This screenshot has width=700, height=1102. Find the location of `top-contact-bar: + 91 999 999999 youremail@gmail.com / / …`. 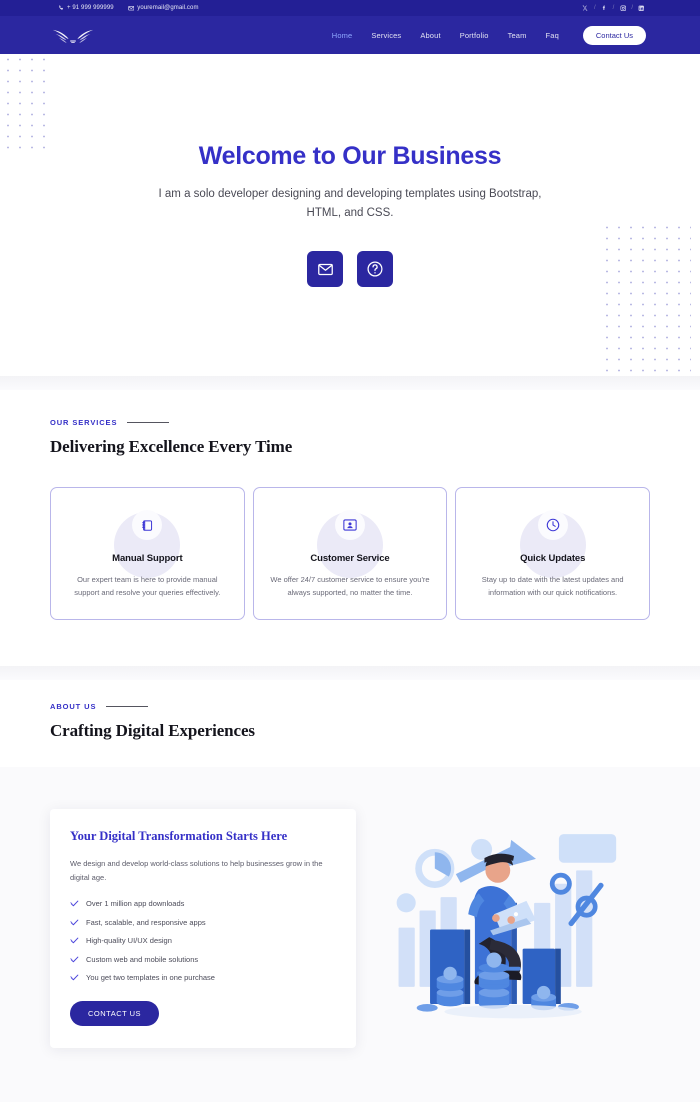

top-contact-bar: + 91 999 999999 youremail@gmail.com / / … is located at coordinates (350, 8).